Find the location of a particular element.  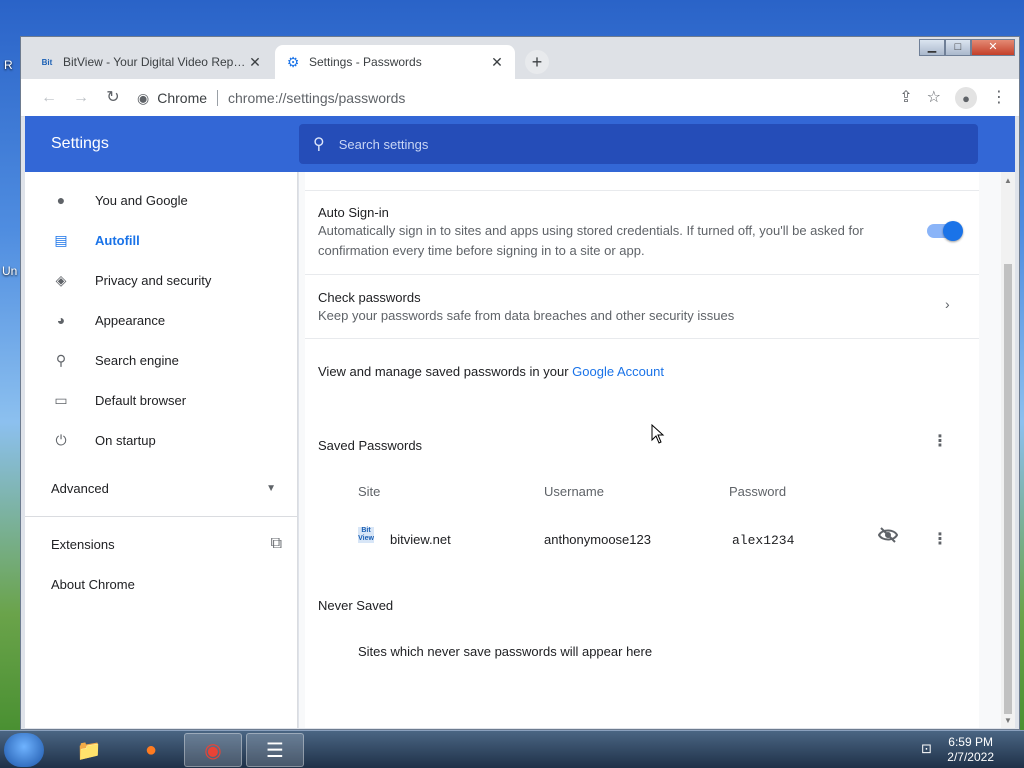

sidebar-item-privacy: ◈ Privacy and security is located at coordinates (161, 280).